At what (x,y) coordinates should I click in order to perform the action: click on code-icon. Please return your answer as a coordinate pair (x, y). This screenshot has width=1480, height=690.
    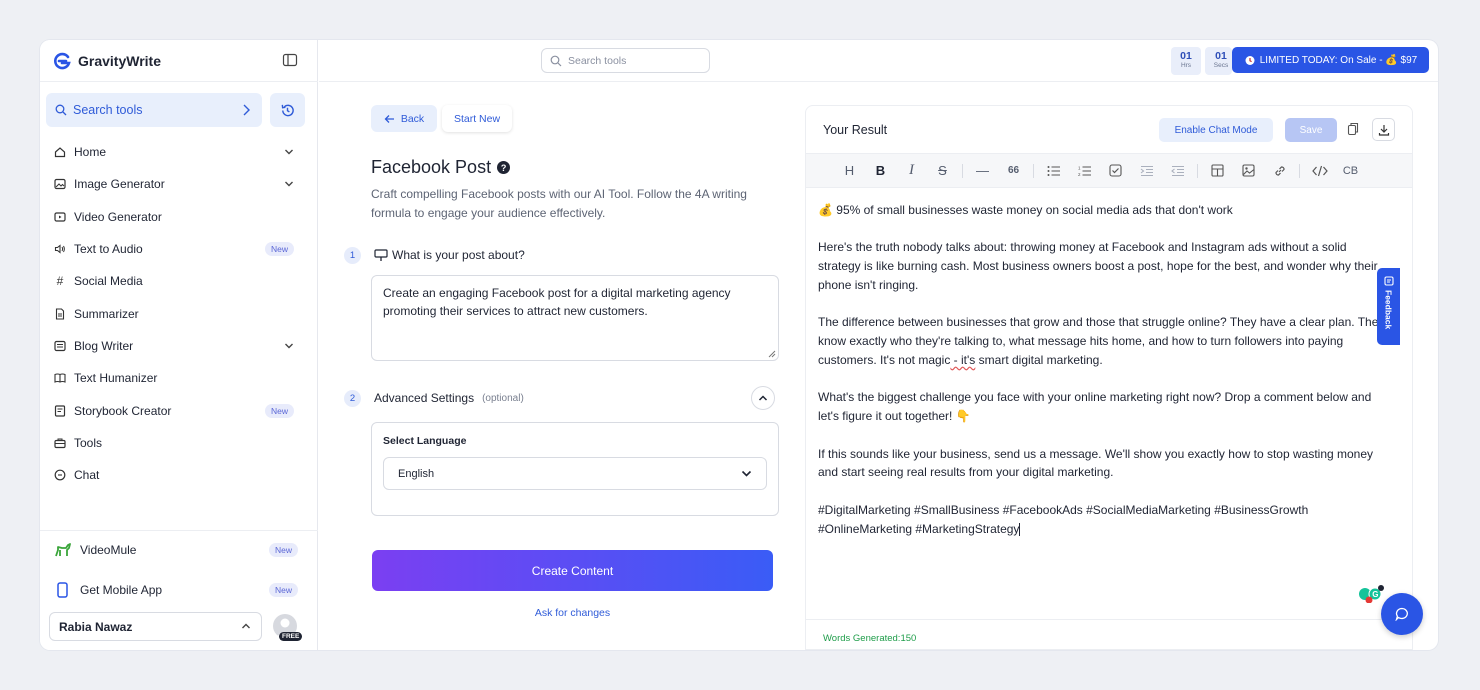
    Looking at the image, I should click on (1319, 170).